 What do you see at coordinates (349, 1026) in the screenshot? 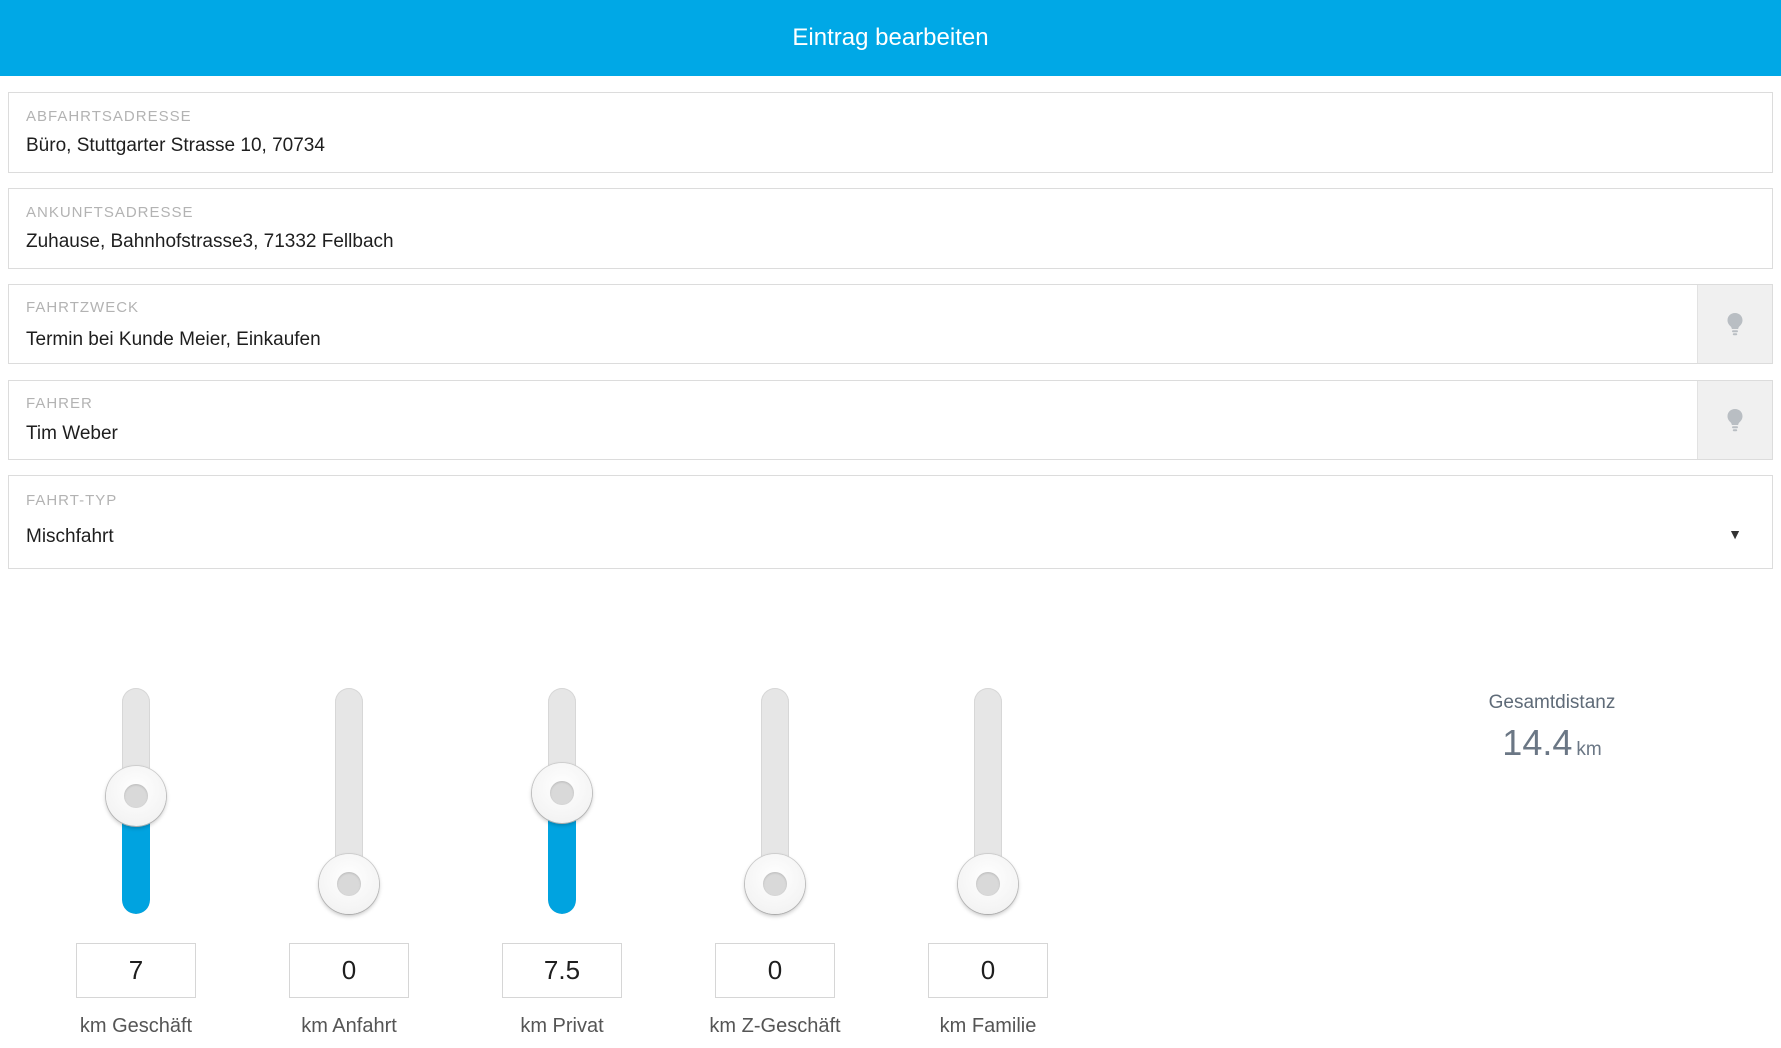
I see `km-commute-label: km Anfahrt` at bounding box center [349, 1026].